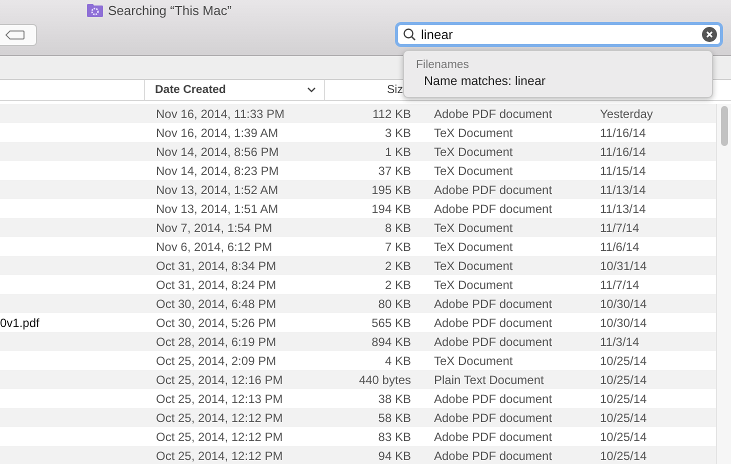  What do you see at coordinates (391, 113) in the screenshot?
I see `table-cell: 112 KB` at bounding box center [391, 113].